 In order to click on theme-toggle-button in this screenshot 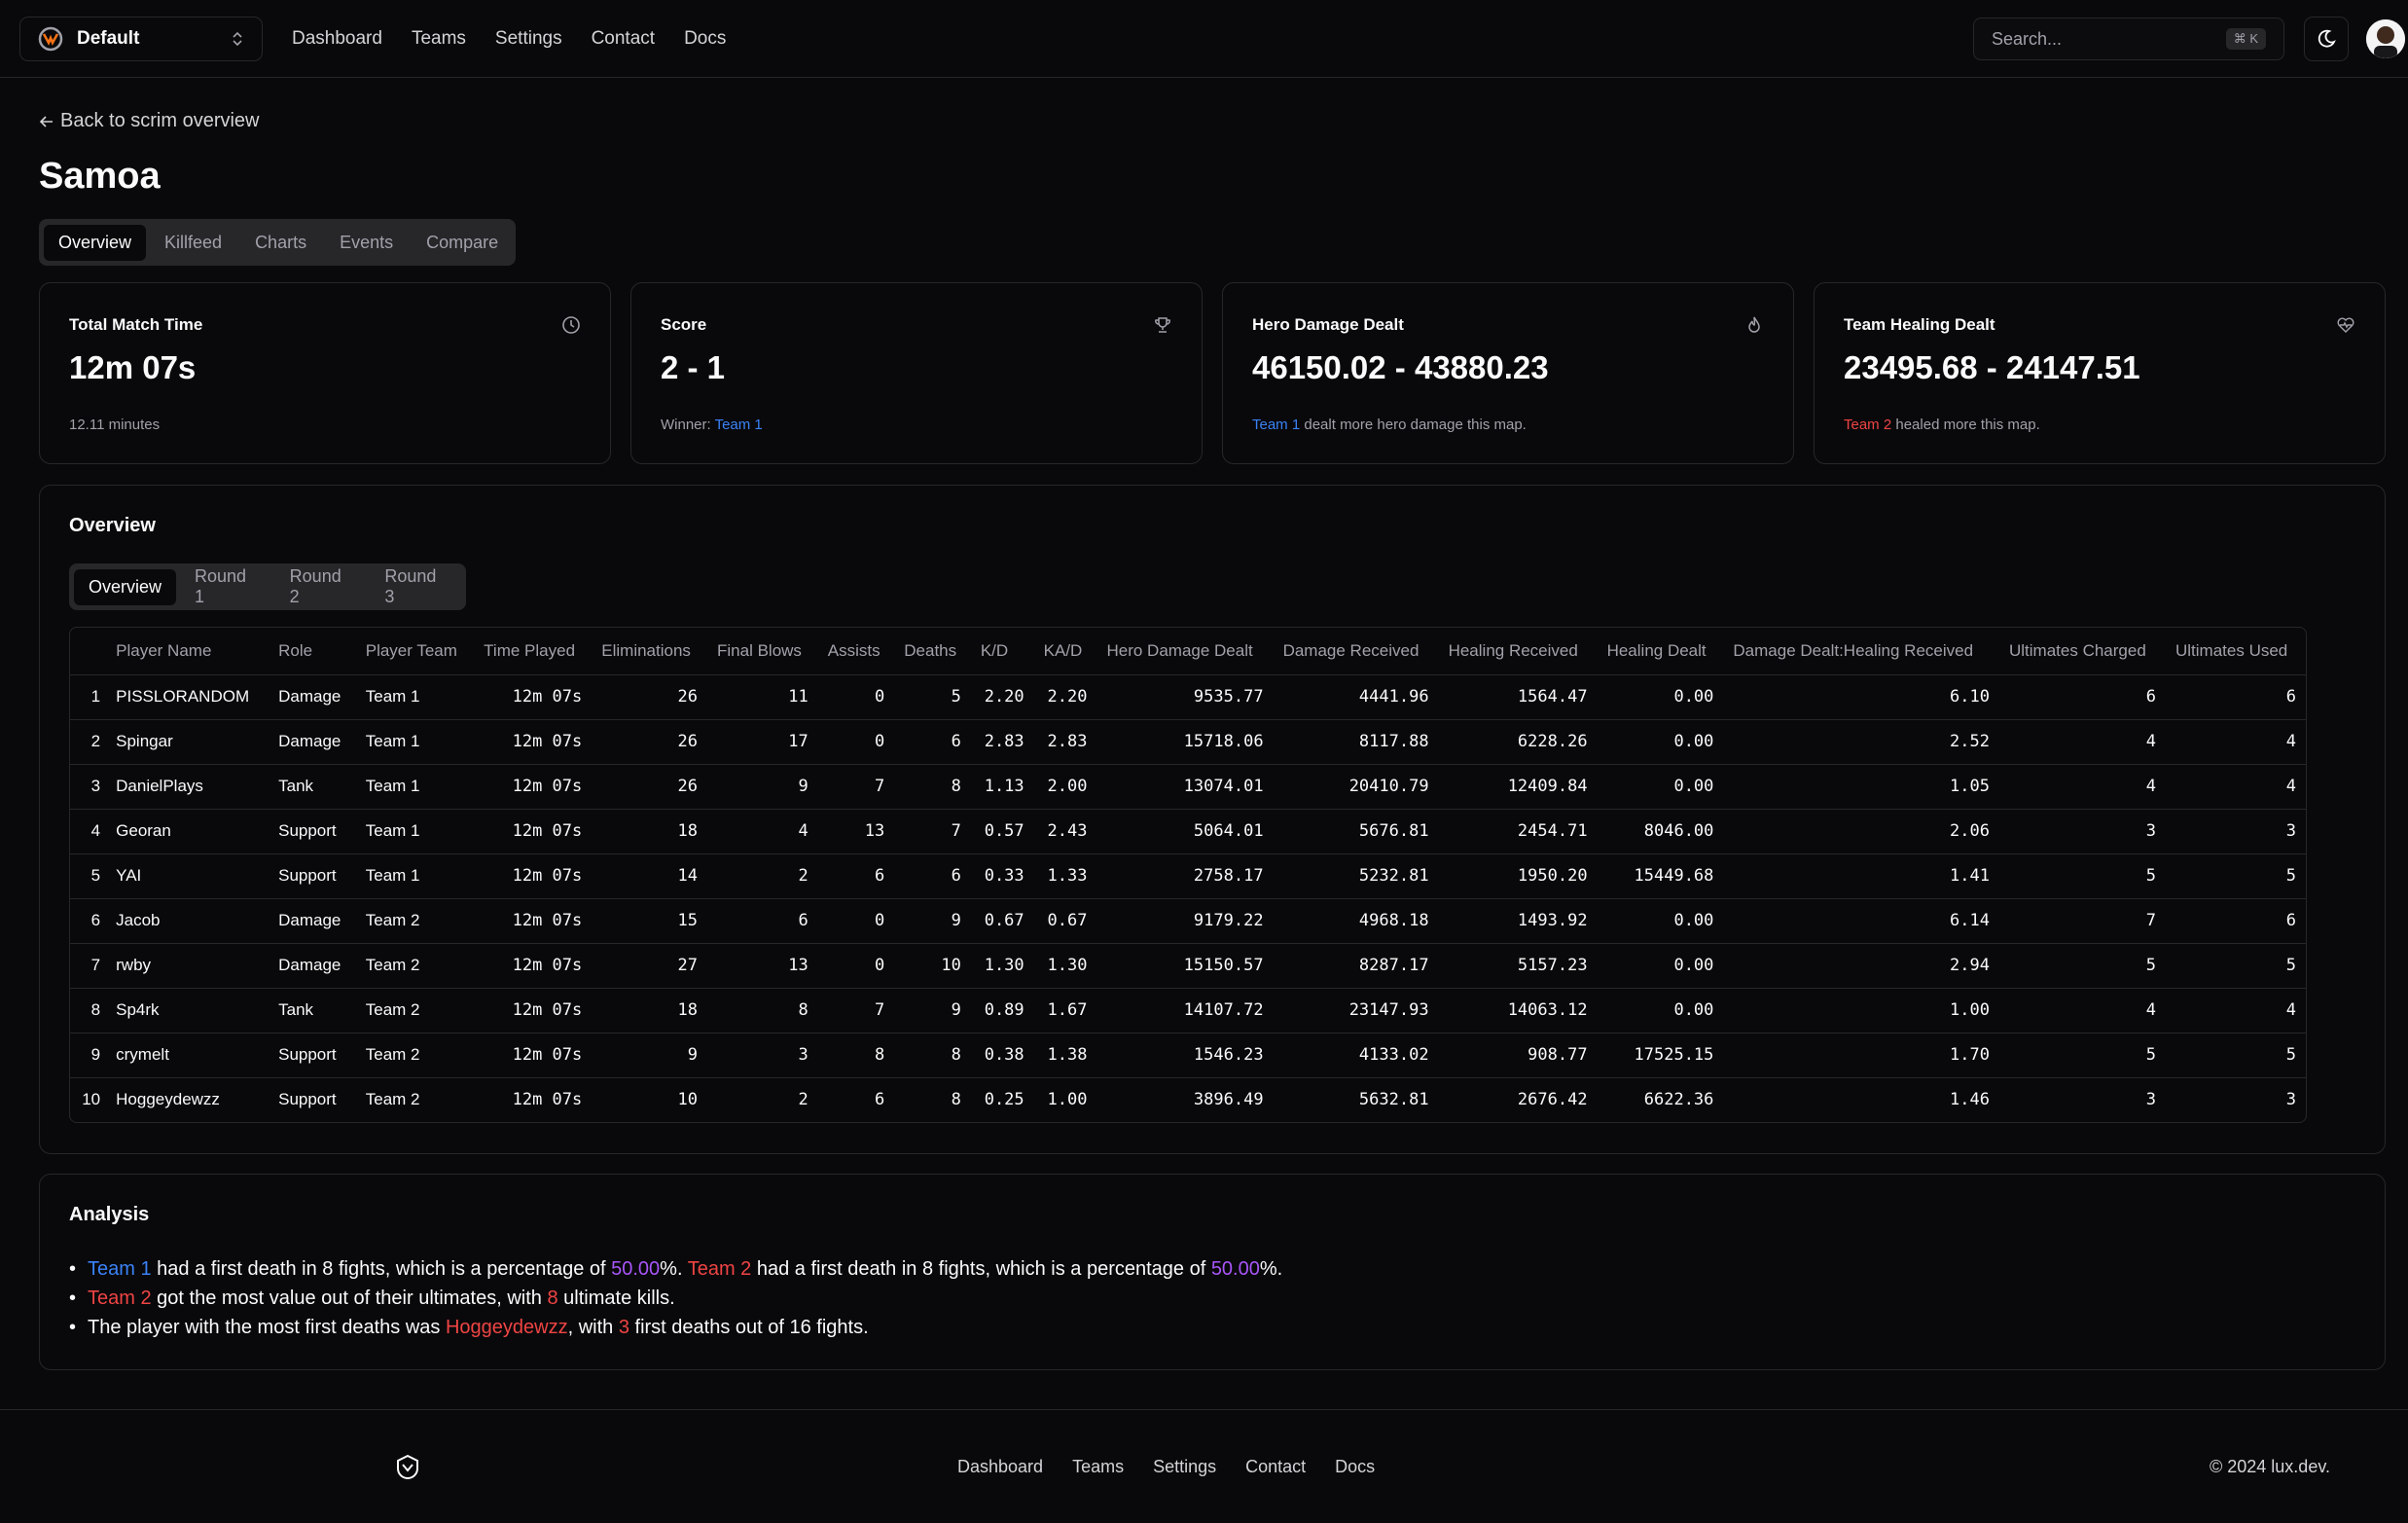, I will do `click(2326, 39)`.